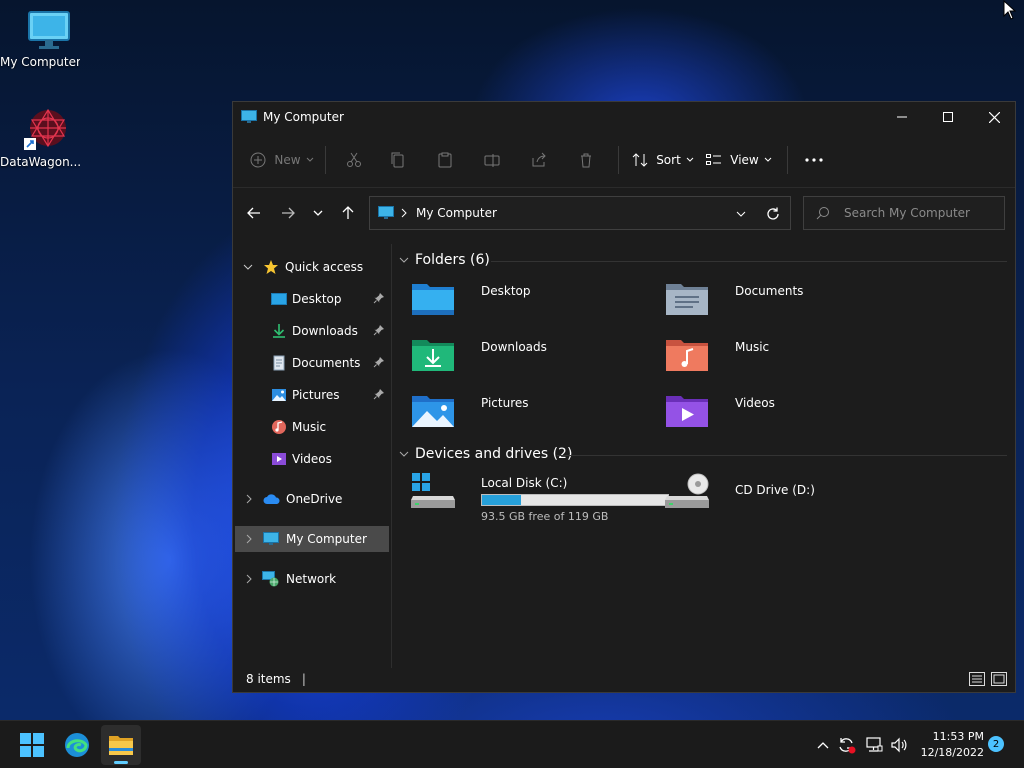 The image size is (1024, 768). I want to click on minimize-button, so click(902, 117).